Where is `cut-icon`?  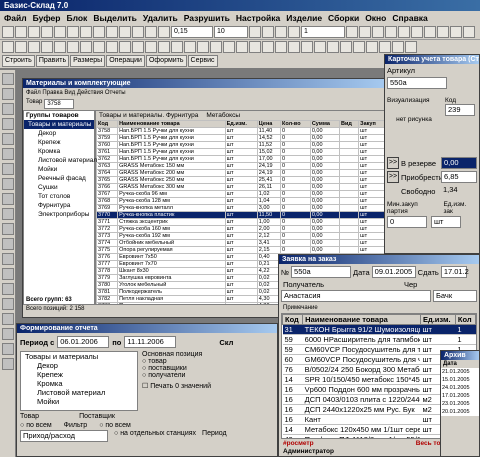 cut-icon is located at coordinates (60, 32).